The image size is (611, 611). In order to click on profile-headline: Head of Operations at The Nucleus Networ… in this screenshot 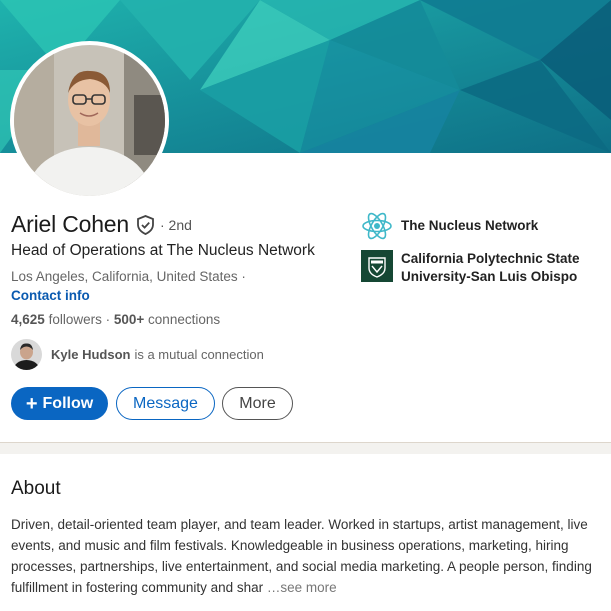, I will do `click(163, 250)`.